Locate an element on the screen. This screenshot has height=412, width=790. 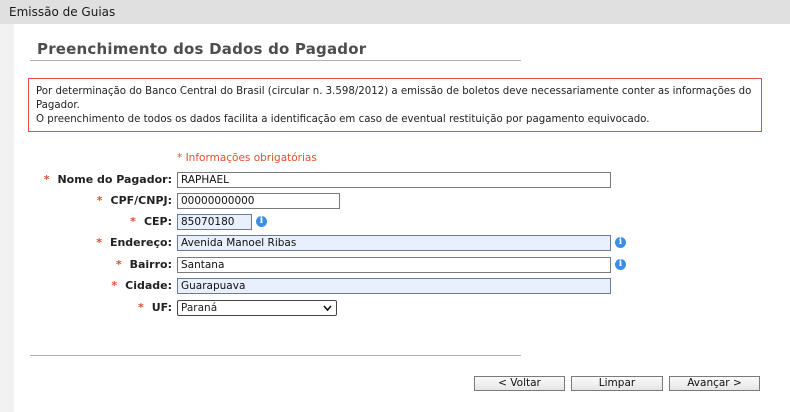
cidade-field: Guarapuava is located at coordinates (394, 286).